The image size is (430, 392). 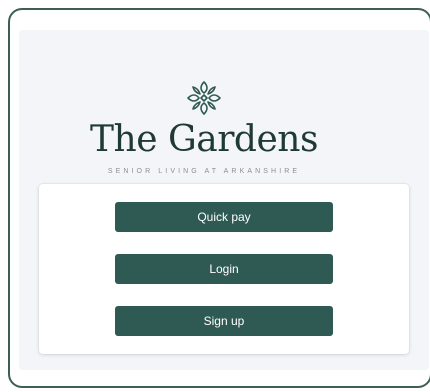 What do you see at coordinates (224, 217) in the screenshot?
I see `quick-pay-button: Quick pay` at bounding box center [224, 217].